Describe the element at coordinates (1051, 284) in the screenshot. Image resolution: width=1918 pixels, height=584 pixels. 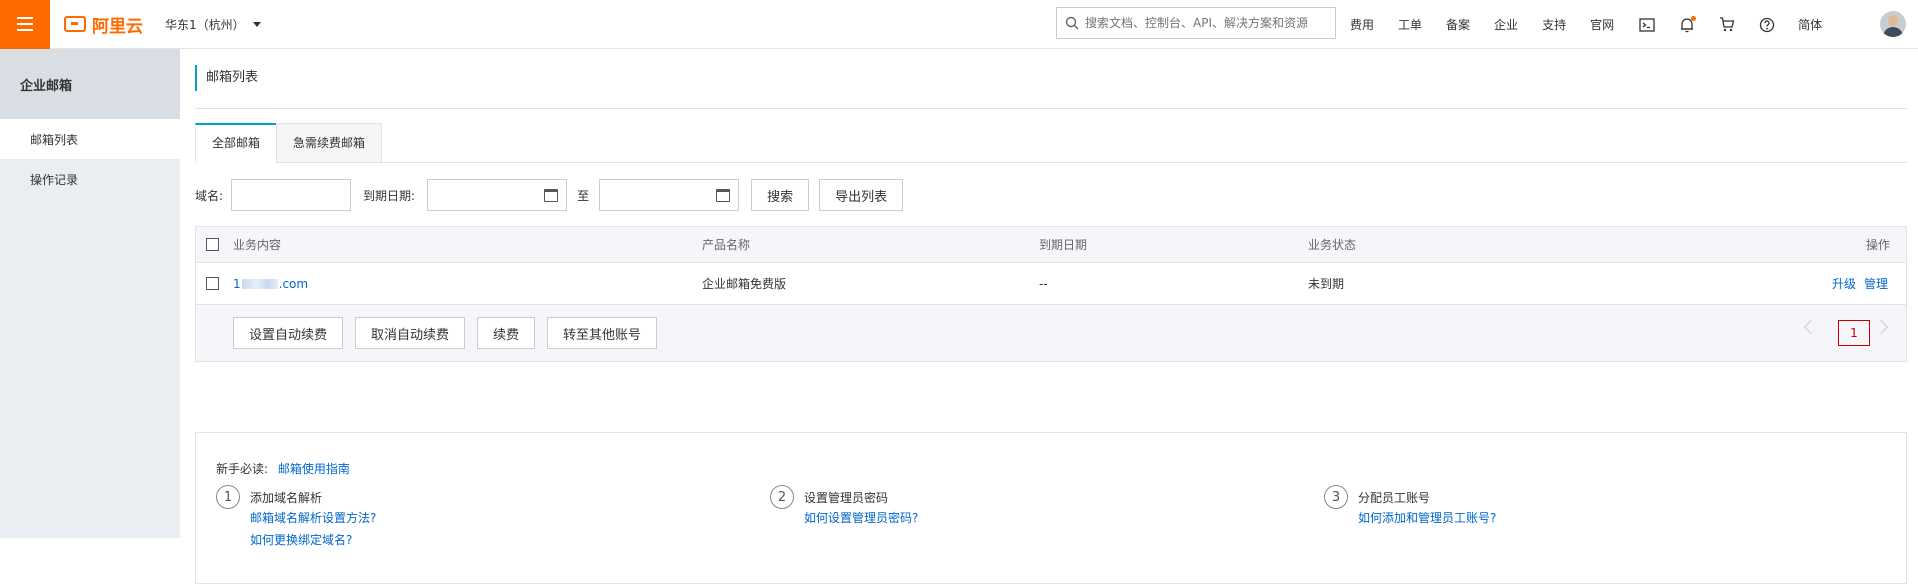
I see `table-row: 1 .com 企业邮箱免费版 -- 未到期 升级 管理` at that location.